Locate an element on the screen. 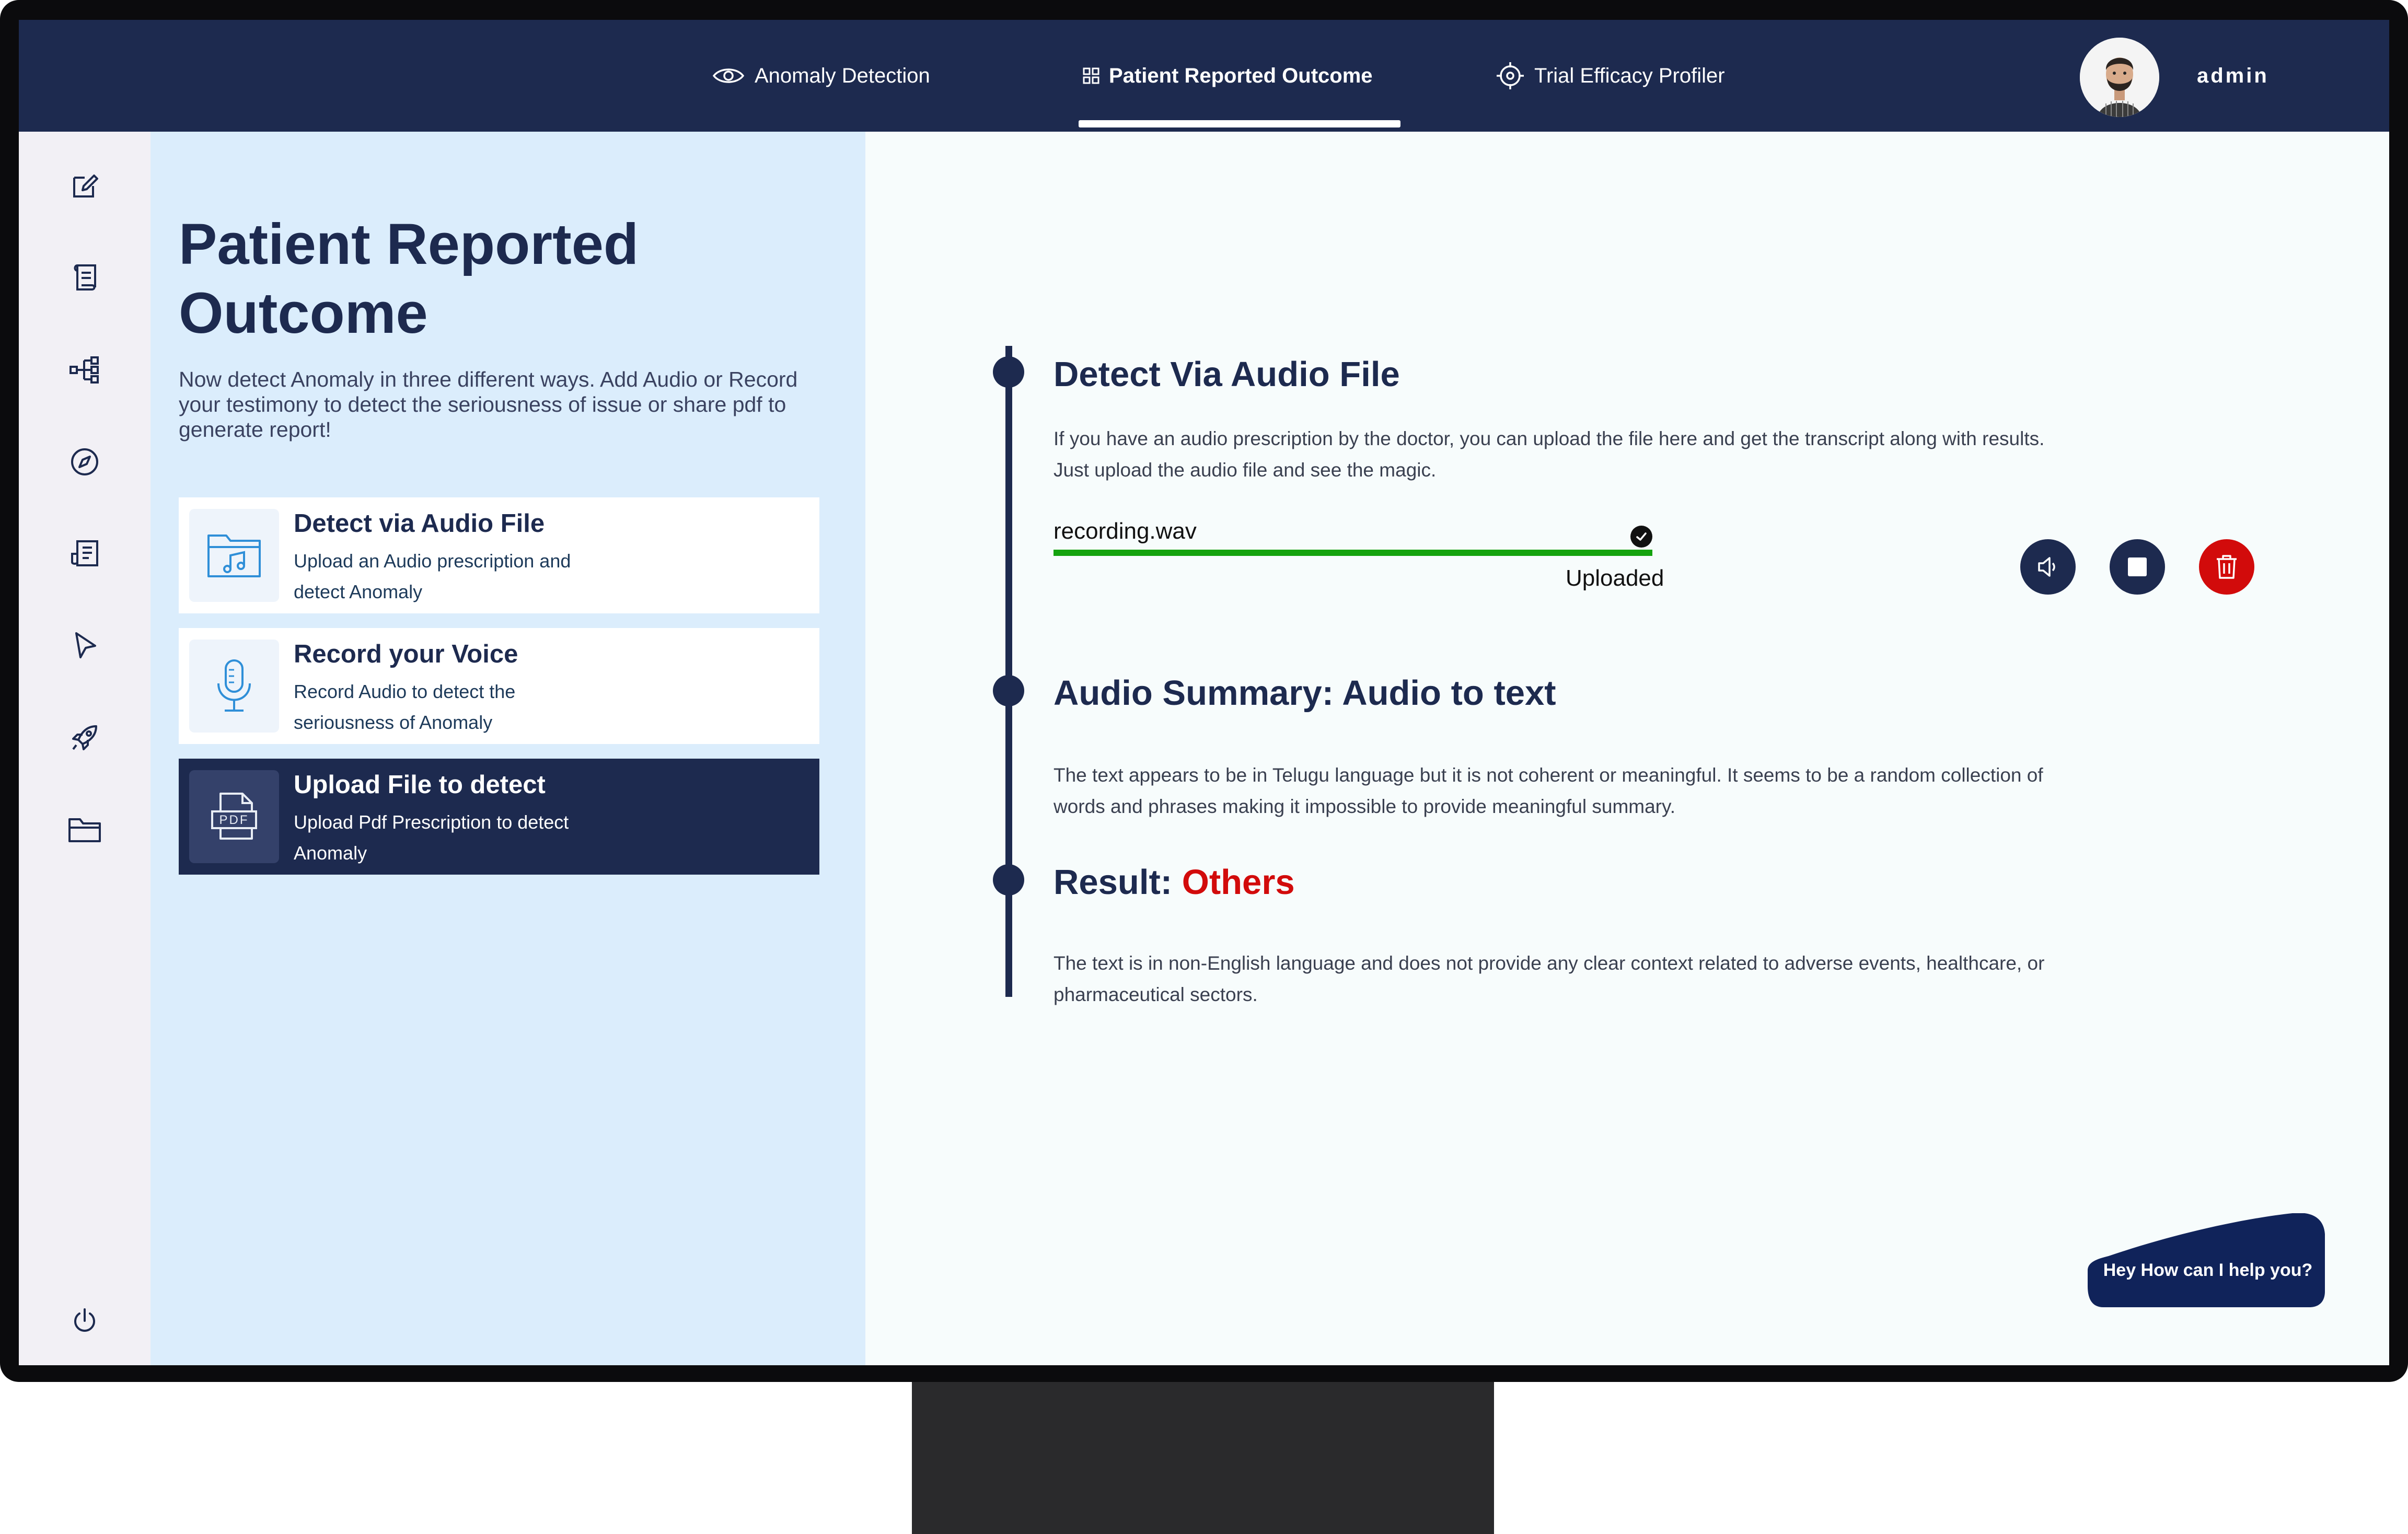  scroll-icon is located at coordinates (85, 277).